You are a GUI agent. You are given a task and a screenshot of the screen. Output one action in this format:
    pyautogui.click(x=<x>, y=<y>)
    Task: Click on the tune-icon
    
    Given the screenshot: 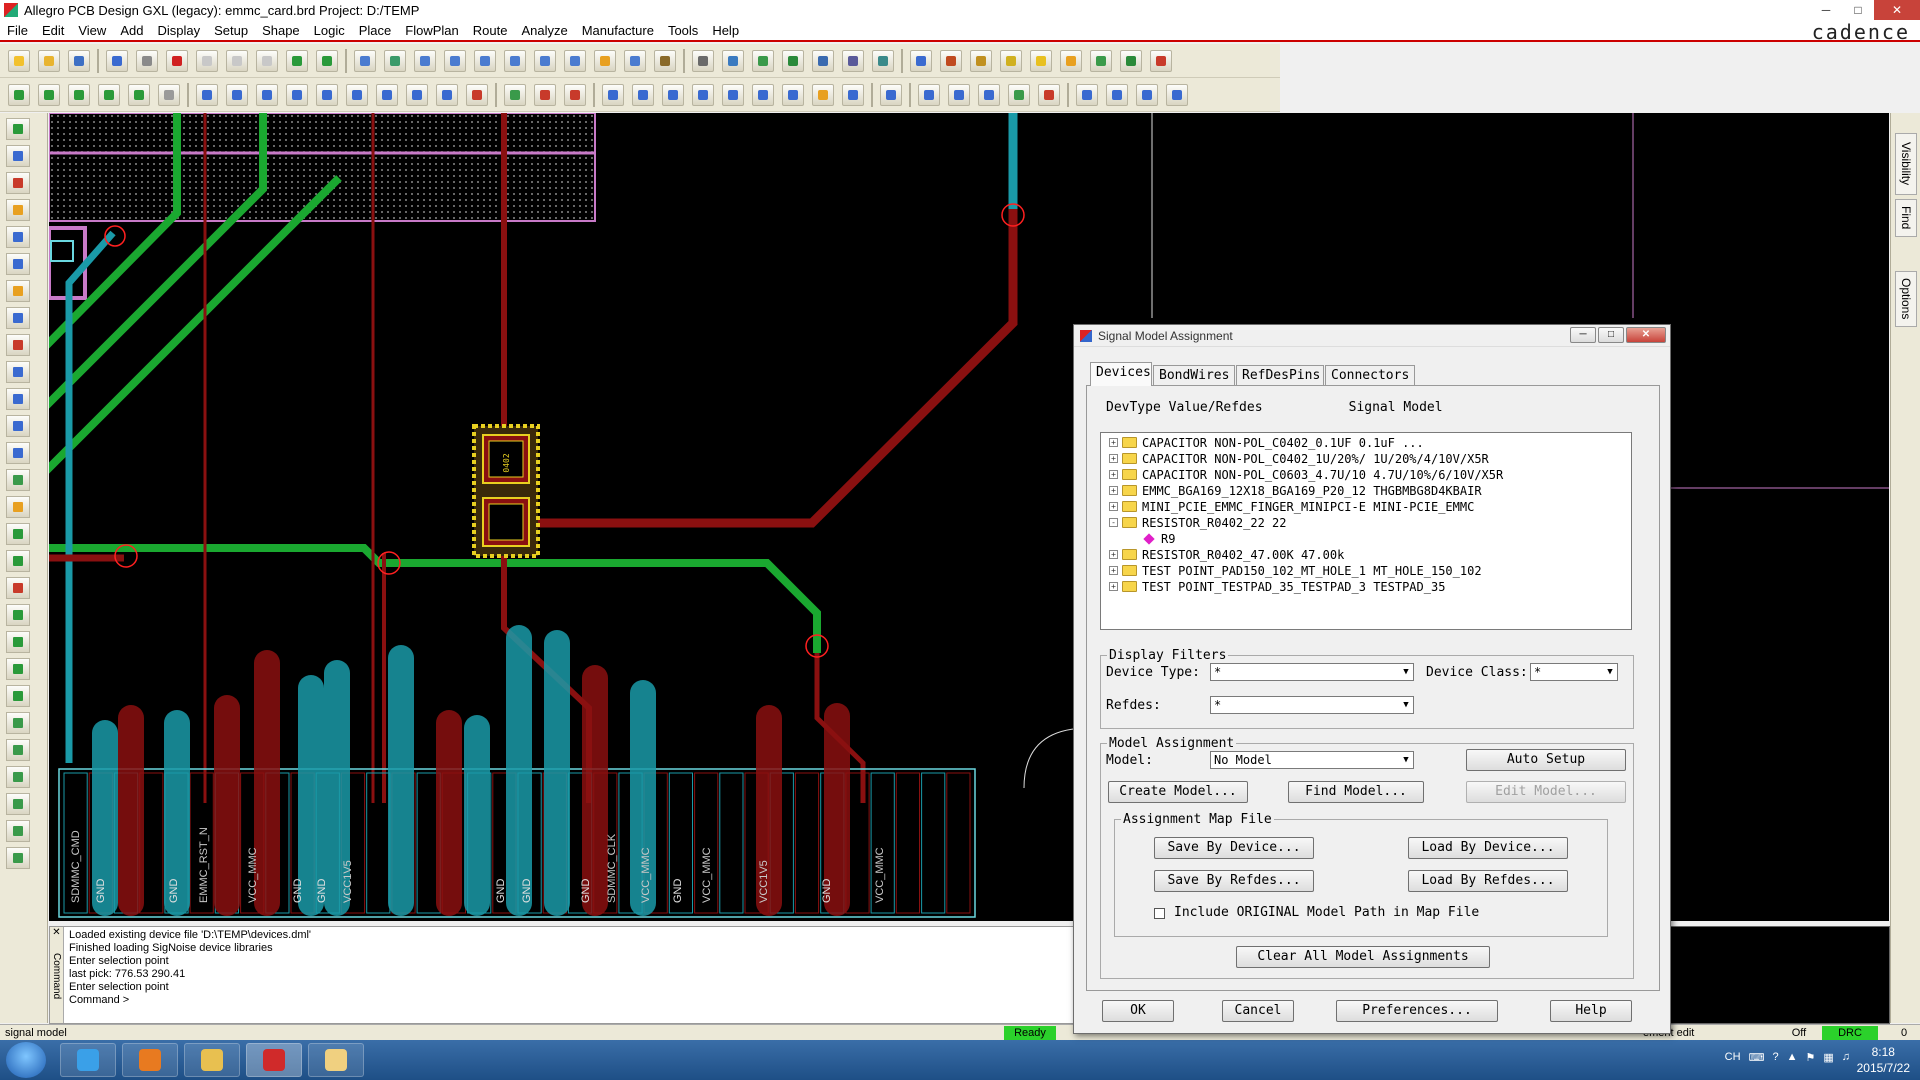 What is the action you would take?
    pyautogui.click(x=18, y=399)
    